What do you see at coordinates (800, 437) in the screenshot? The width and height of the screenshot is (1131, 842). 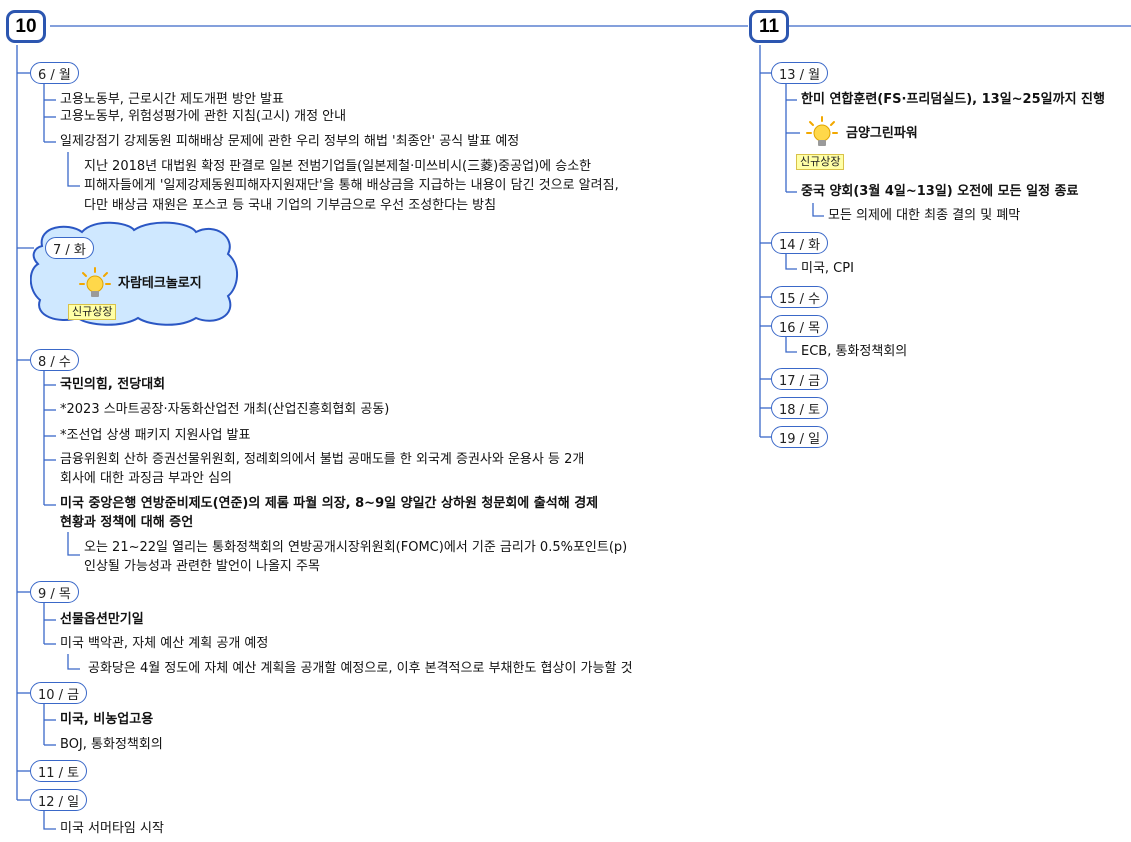 I see `day-19-node: 19 / 일` at bounding box center [800, 437].